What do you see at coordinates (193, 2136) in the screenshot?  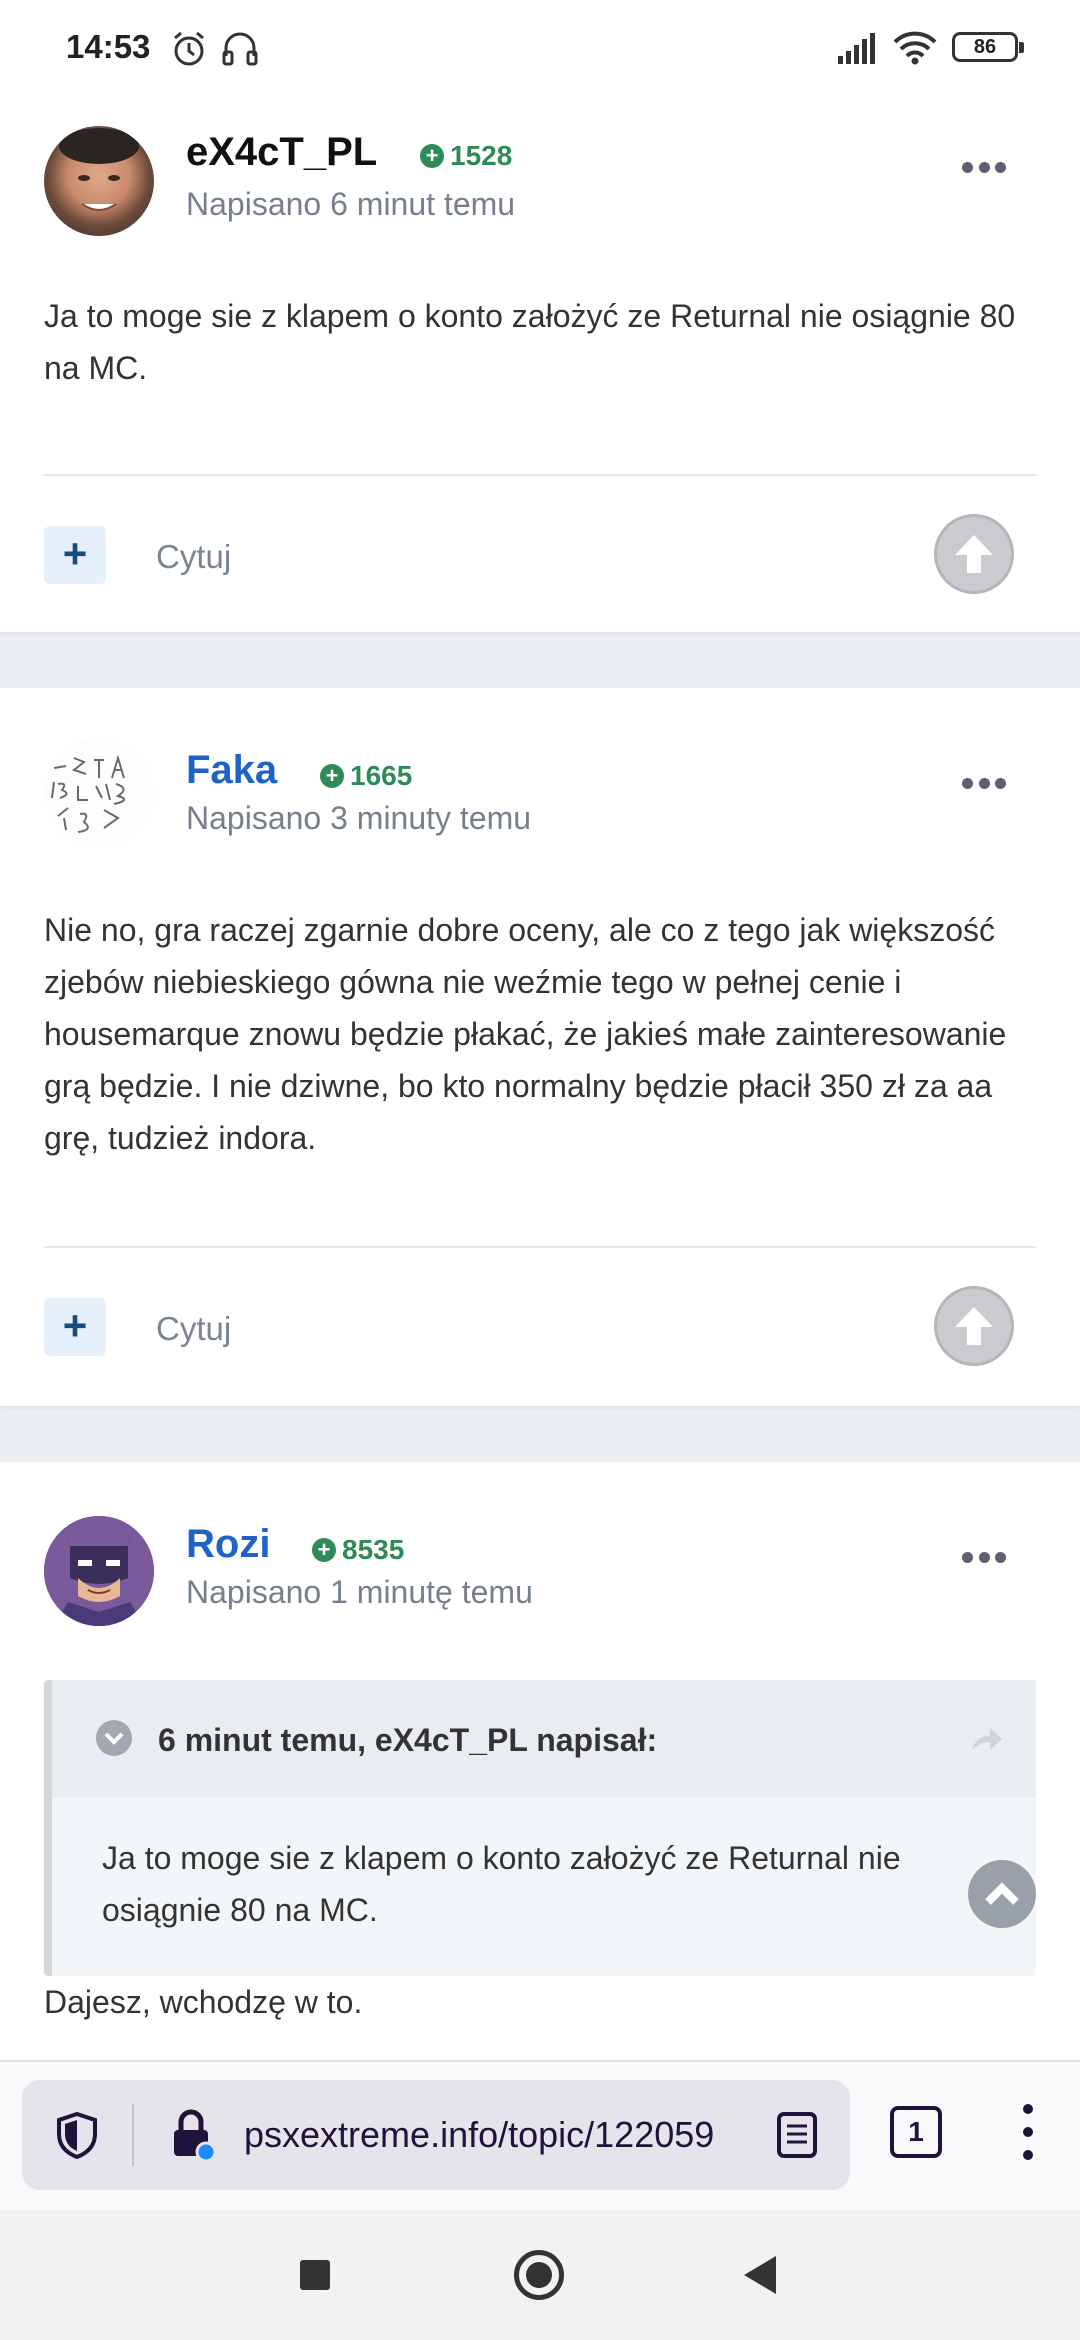 I see `lock-icon` at bounding box center [193, 2136].